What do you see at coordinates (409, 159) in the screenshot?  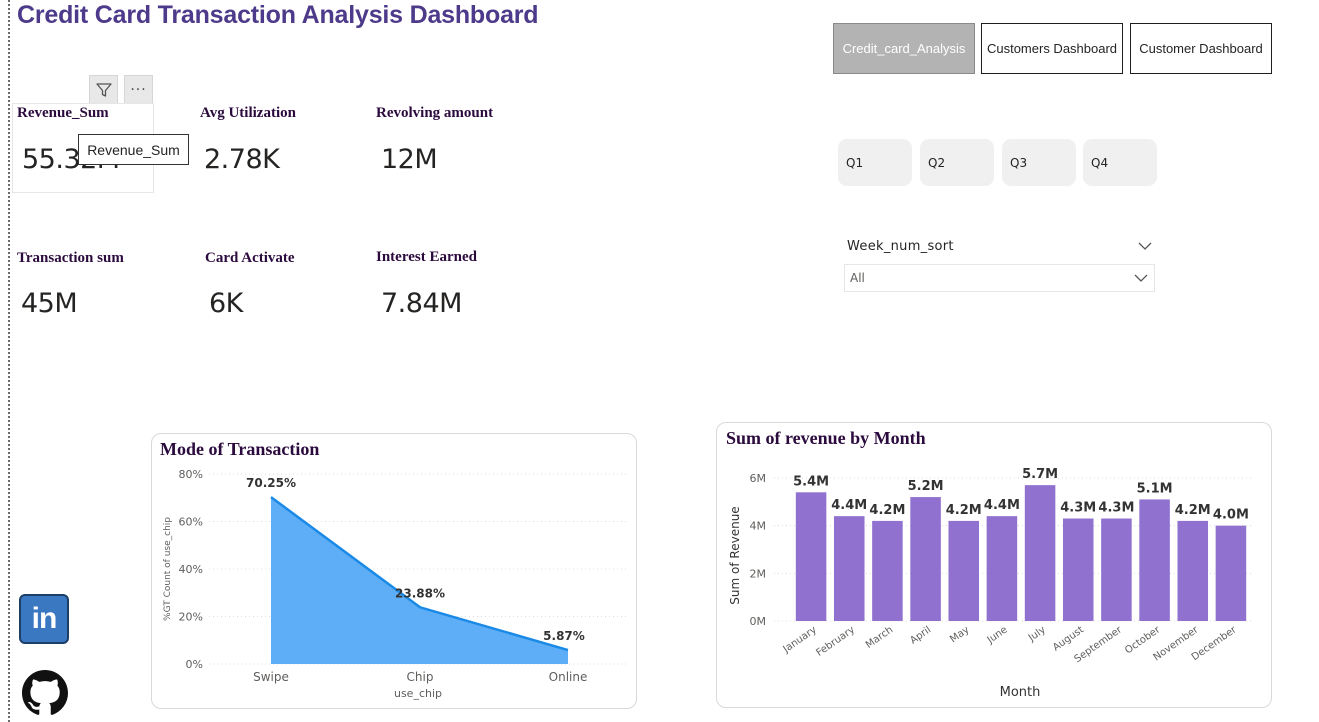 I see `kpi-revolving-amount-value: 12M` at bounding box center [409, 159].